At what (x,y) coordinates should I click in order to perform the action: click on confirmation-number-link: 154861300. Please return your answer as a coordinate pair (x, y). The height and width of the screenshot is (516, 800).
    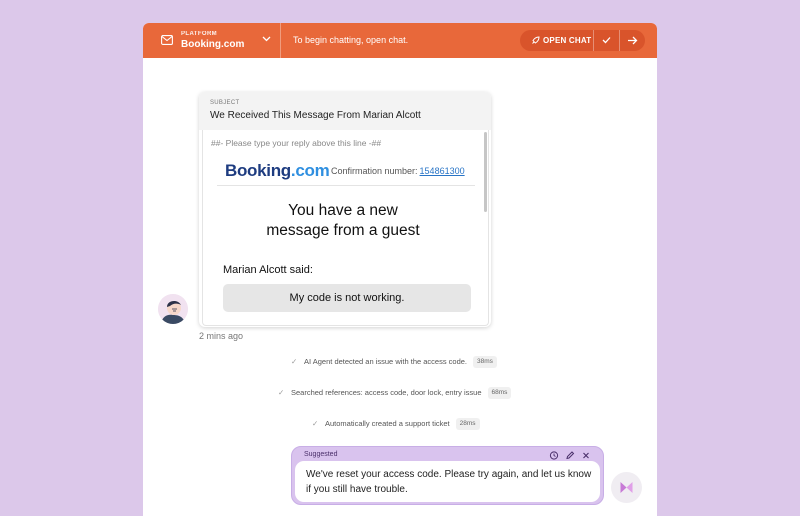
    Looking at the image, I should click on (442, 171).